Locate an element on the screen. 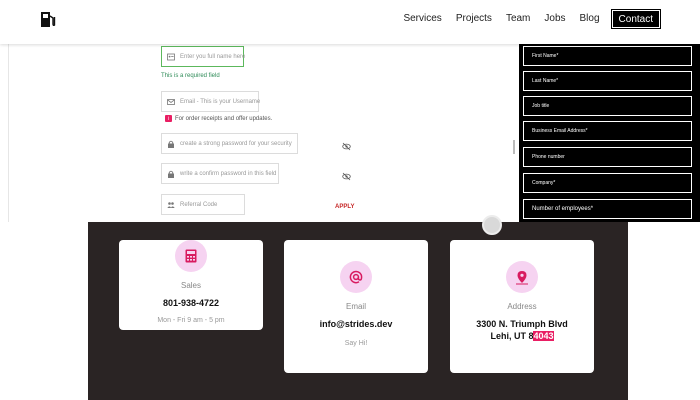  sales-hours: Mon - Fri 9 am - 5 pm is located at coordinates (191, 320).